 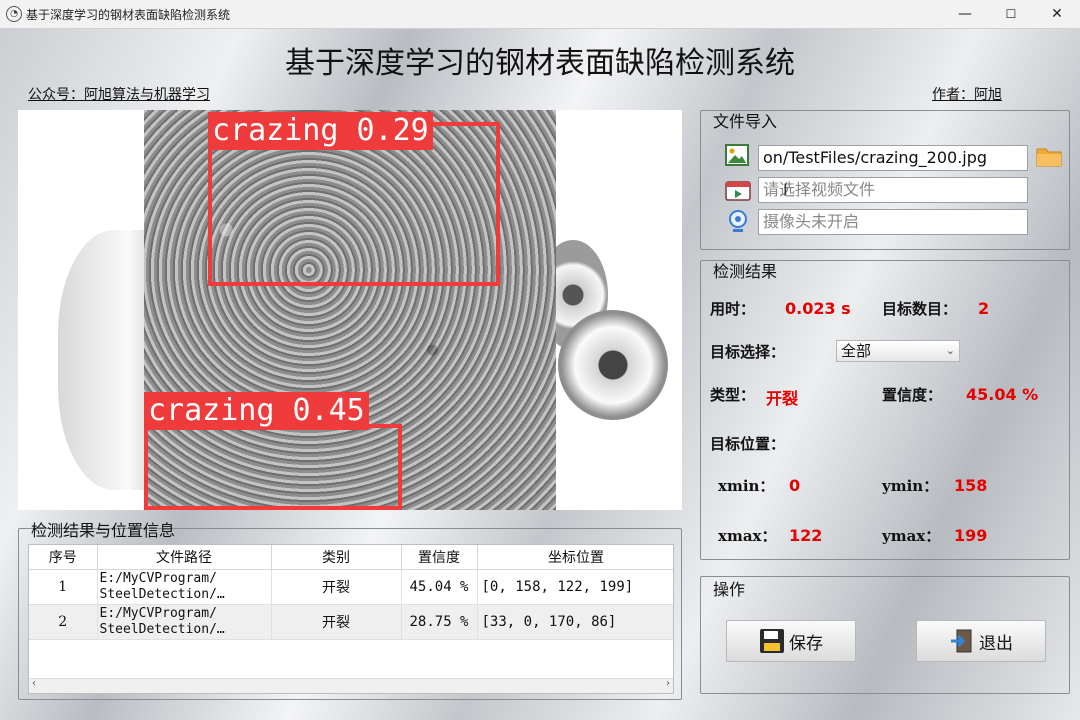 What do you see at coordinates (971, 485) in the screenshot?
I see `ymin-value: 158` at bounding box center [971, 485].